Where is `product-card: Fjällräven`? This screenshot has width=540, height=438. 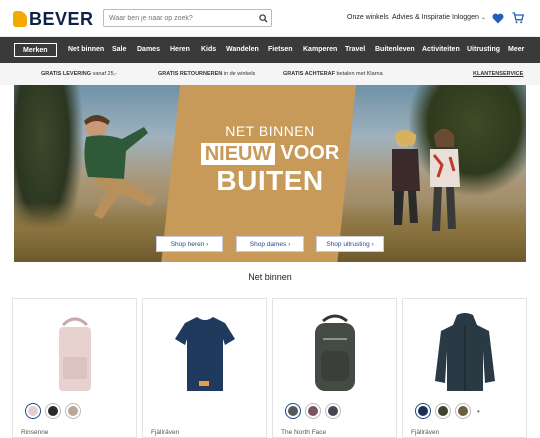 product-card: Fjällräven is located at coordinates (204, 368).